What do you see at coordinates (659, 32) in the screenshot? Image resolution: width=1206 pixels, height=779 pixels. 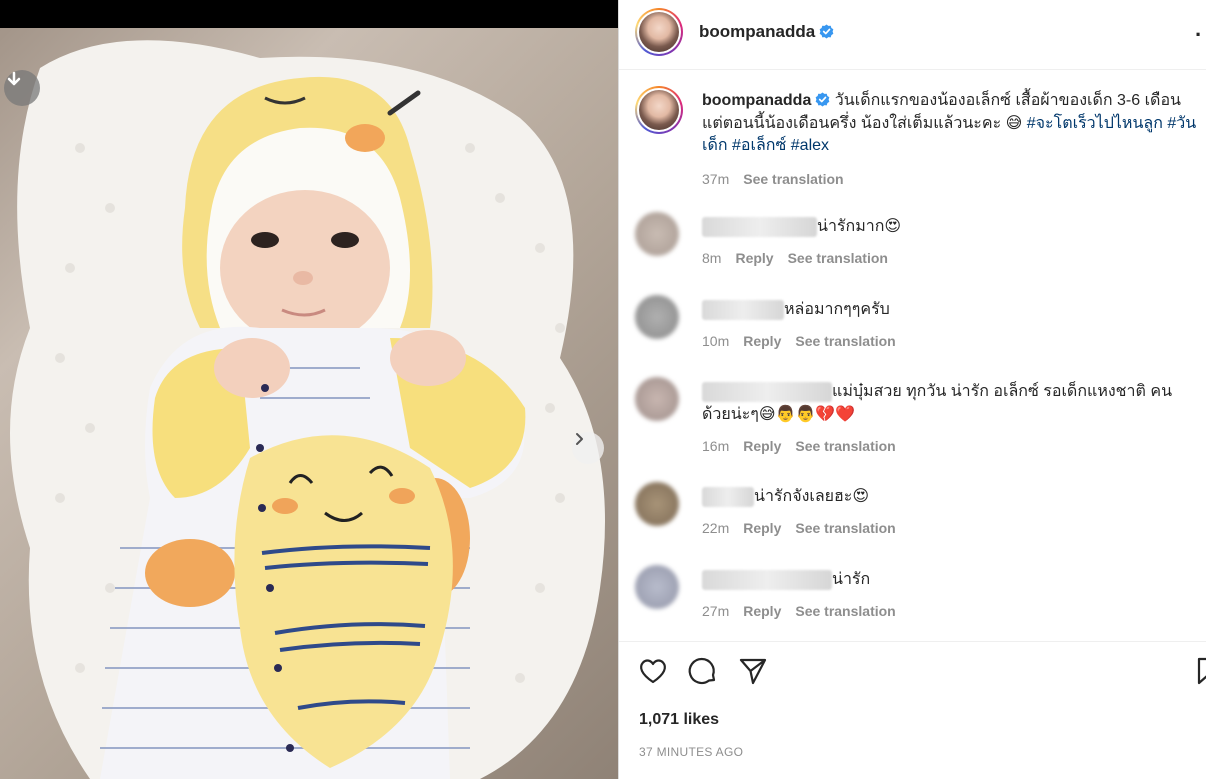 I see `author-avatar` at bounding box center [659, 32].